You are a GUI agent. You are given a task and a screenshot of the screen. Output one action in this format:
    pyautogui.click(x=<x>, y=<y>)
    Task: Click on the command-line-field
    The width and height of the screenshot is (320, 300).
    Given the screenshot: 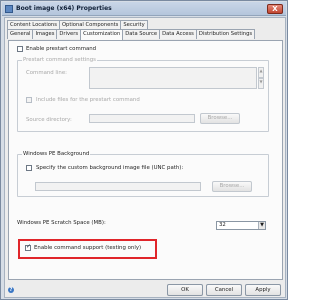 What is the action you would take?
    pyautogui.click(x=173, y=78)
    